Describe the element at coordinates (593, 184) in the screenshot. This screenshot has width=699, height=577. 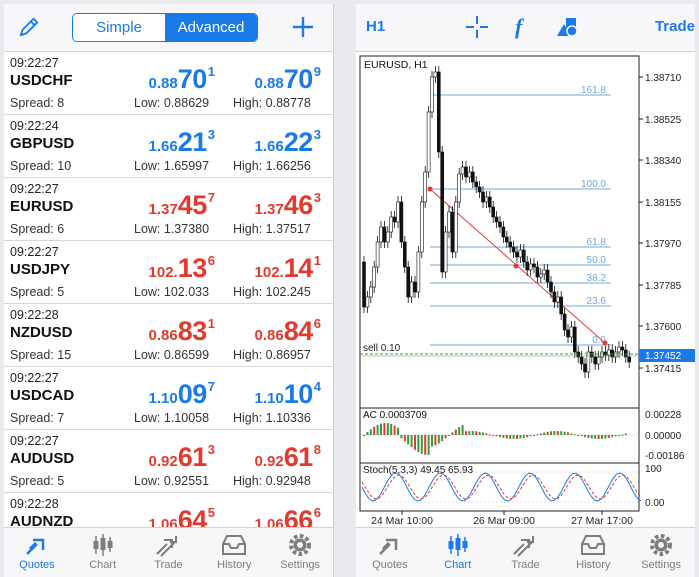
I see `fib-level-label: 100.0` at that location.